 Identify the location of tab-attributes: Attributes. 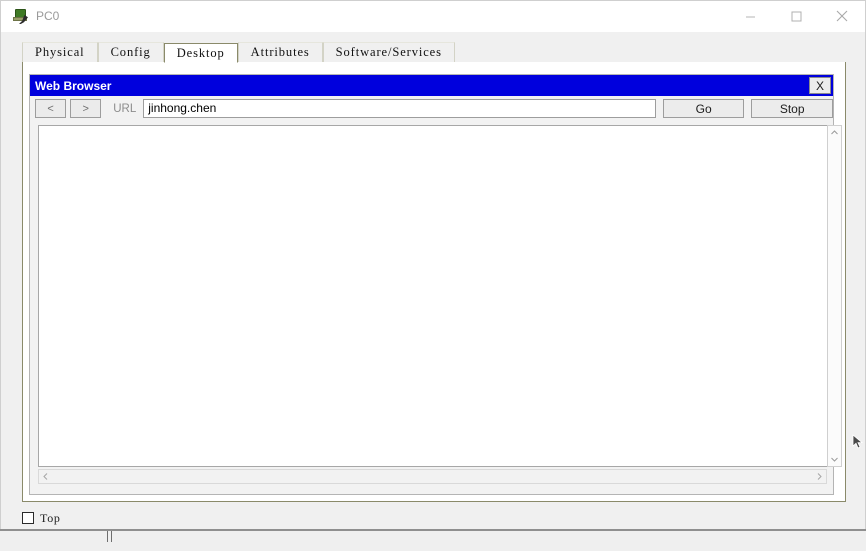
(280, 52).